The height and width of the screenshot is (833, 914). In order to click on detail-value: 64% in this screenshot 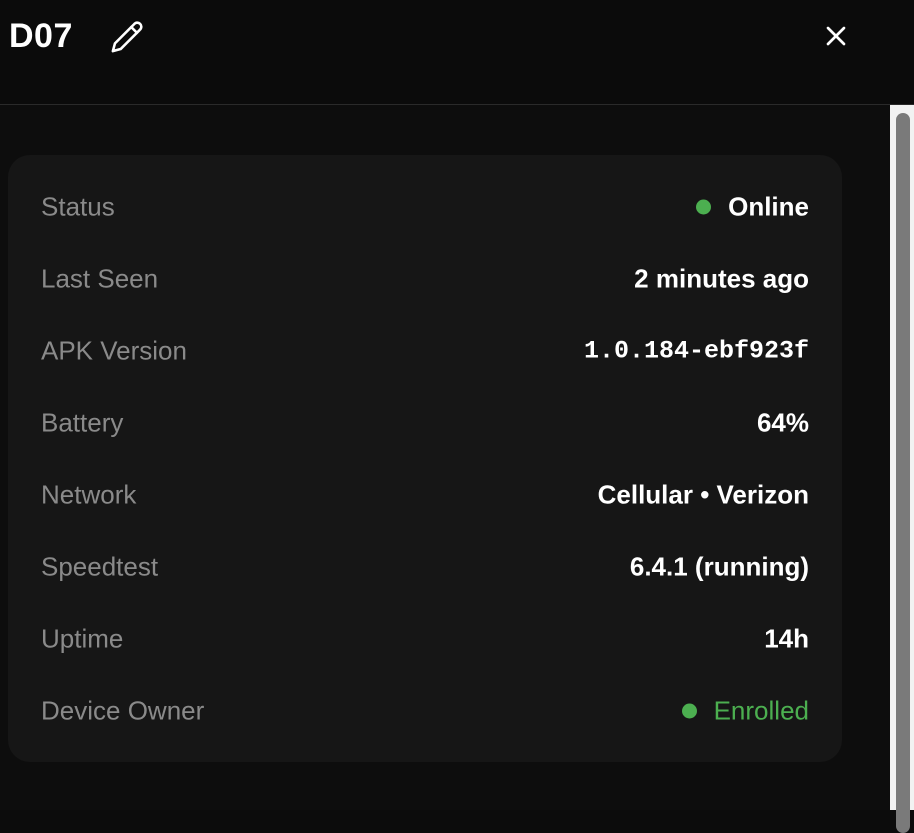, I will do `click(782, 422)`.